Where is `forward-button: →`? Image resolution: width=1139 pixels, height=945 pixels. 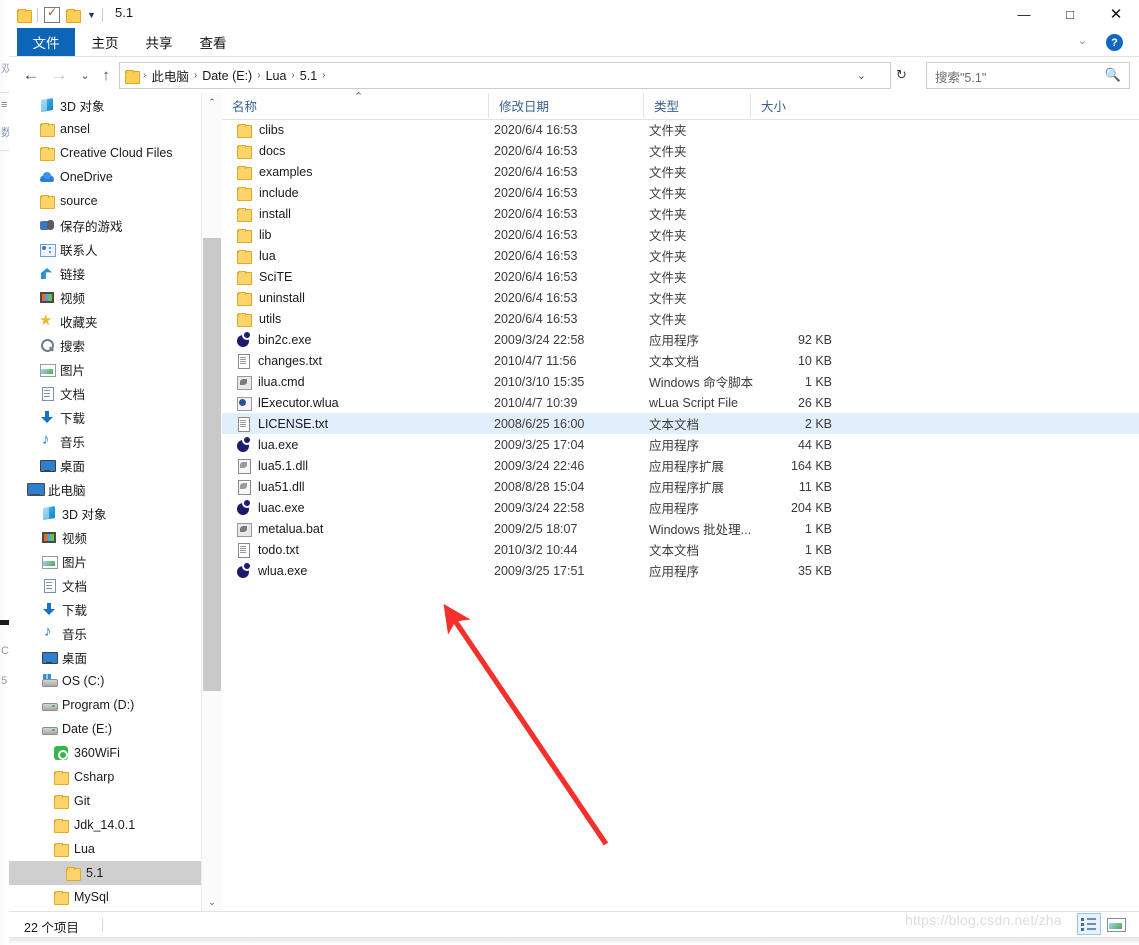 forward-button: → is located at coordinates (59, 75).